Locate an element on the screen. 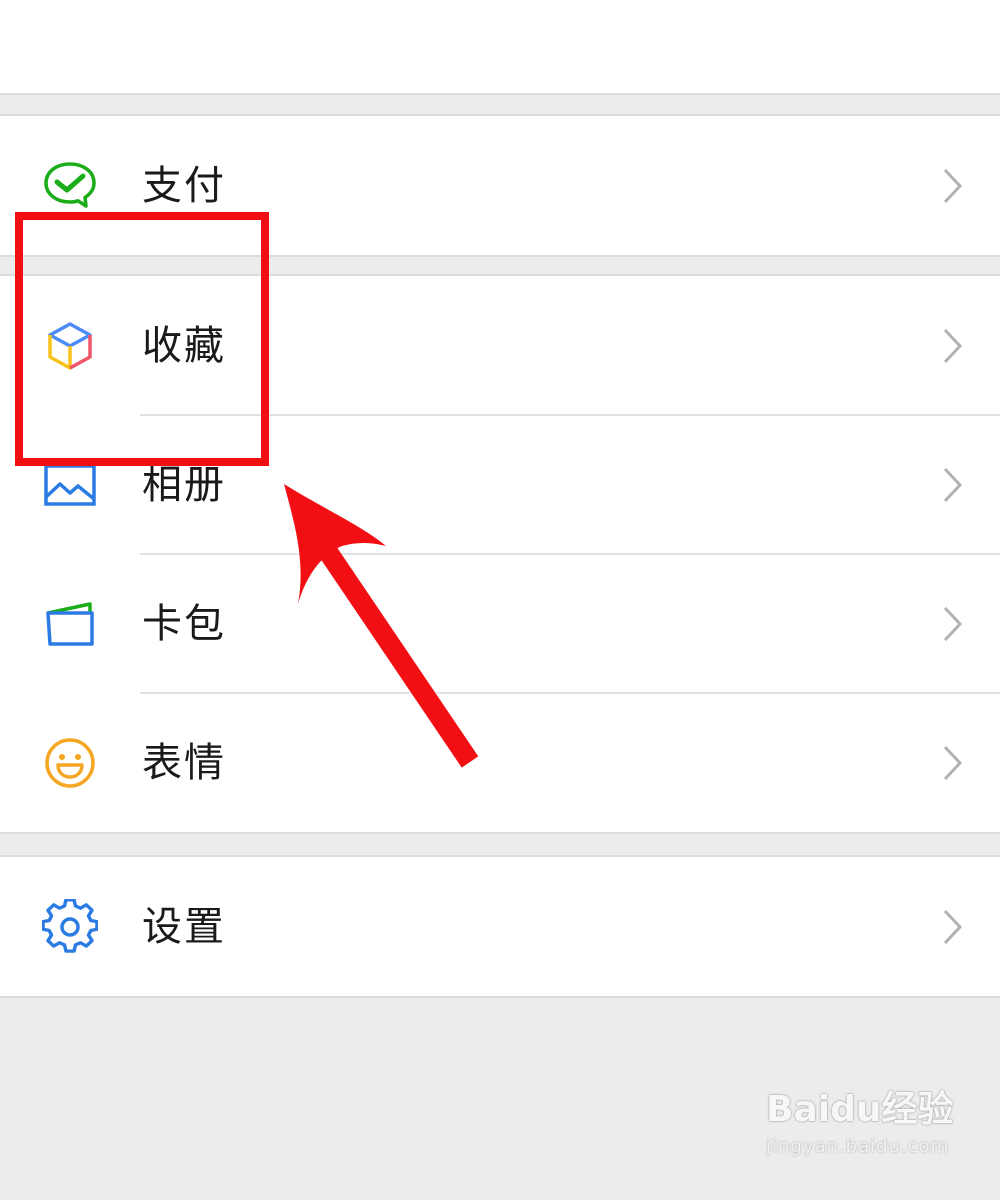  menu-item-label: 设置 is located at coordinates (184, 927).